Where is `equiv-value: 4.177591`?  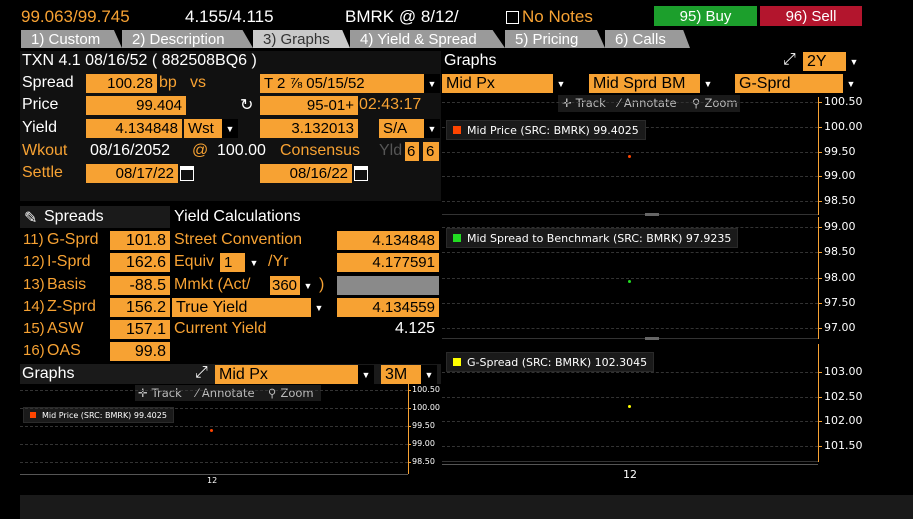 equiv-value: 4.177591 is located at coordinates (388, 262).